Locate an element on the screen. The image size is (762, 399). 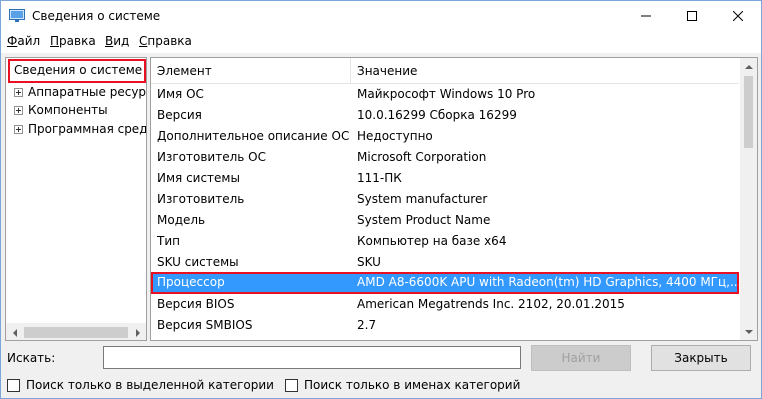
table-row: Изготовитель System manufacturer is located at coordinates (445, 199).